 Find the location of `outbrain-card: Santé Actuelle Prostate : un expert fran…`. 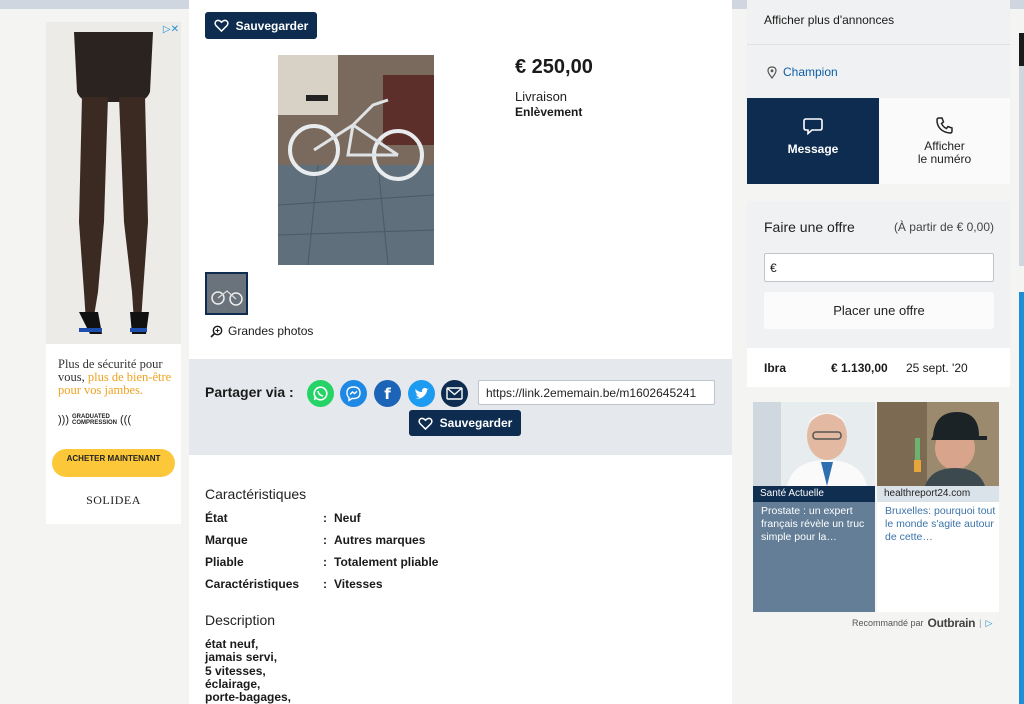

outbrain-card: Santé Actuelle Prostate : un expert fran… is located at coordinates (814, 507).